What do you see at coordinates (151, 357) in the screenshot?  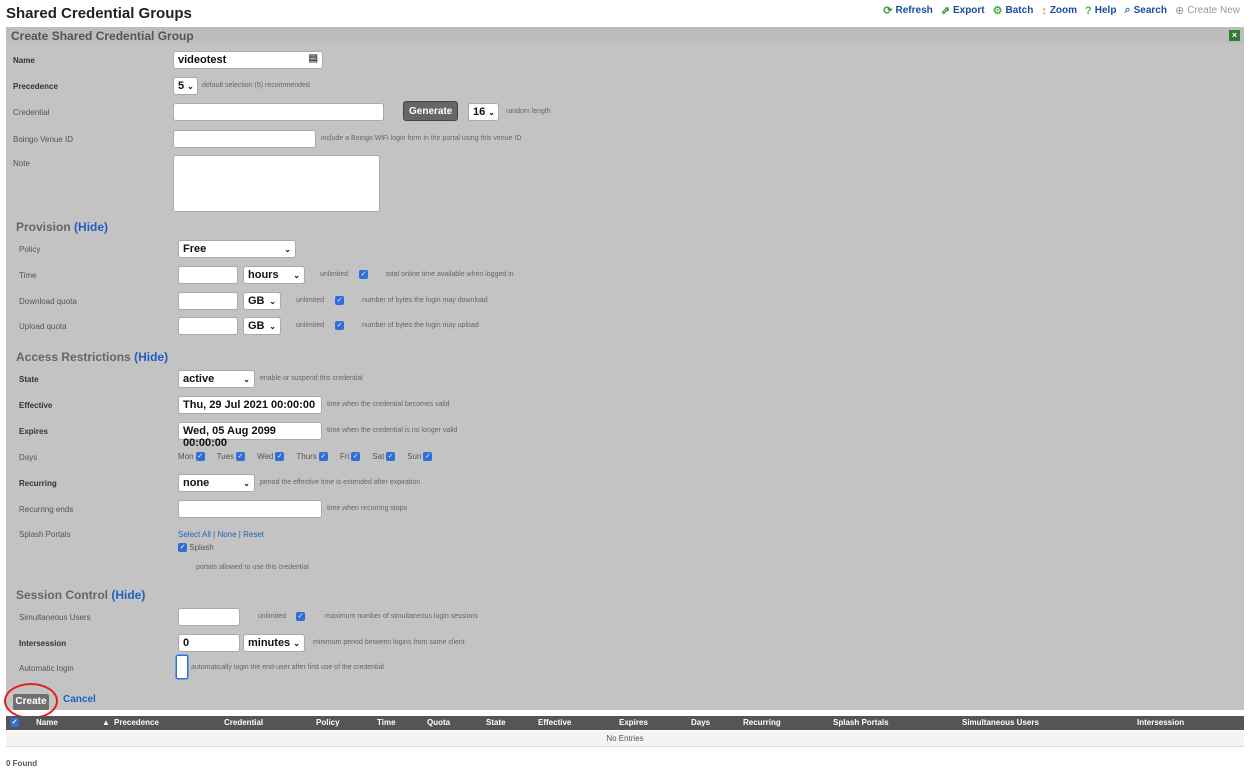 I see `access-hide-link: (Hide)` at bounding box center [151, 357].